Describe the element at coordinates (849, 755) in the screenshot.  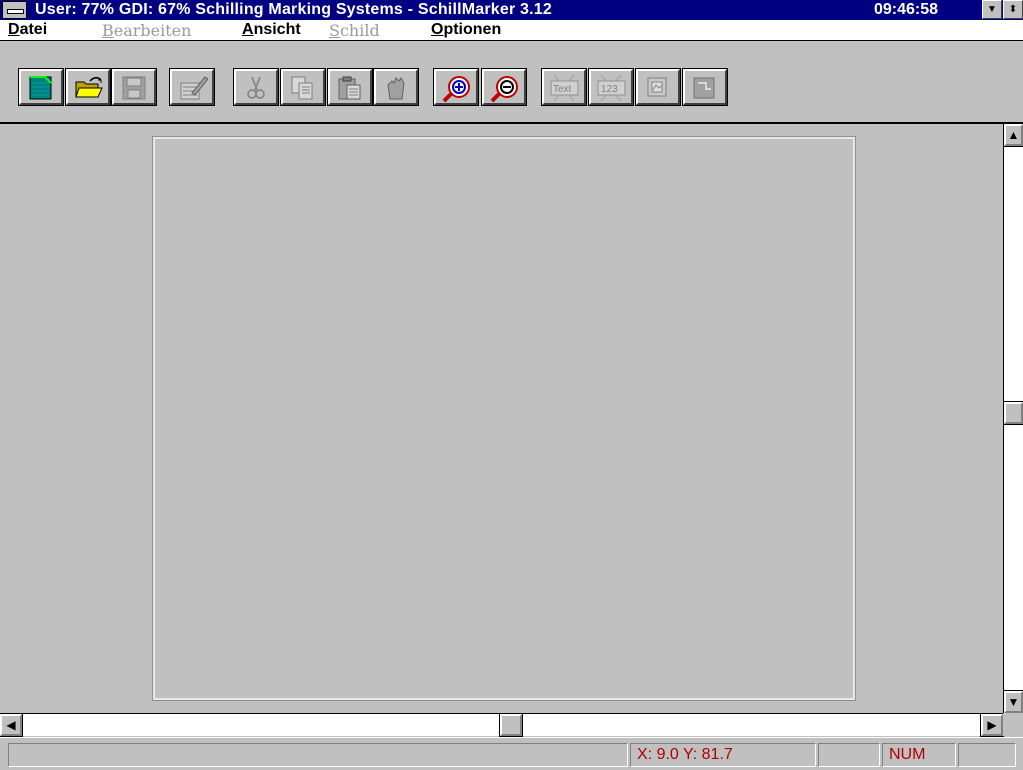
I see `status-caps-panel` at that location.